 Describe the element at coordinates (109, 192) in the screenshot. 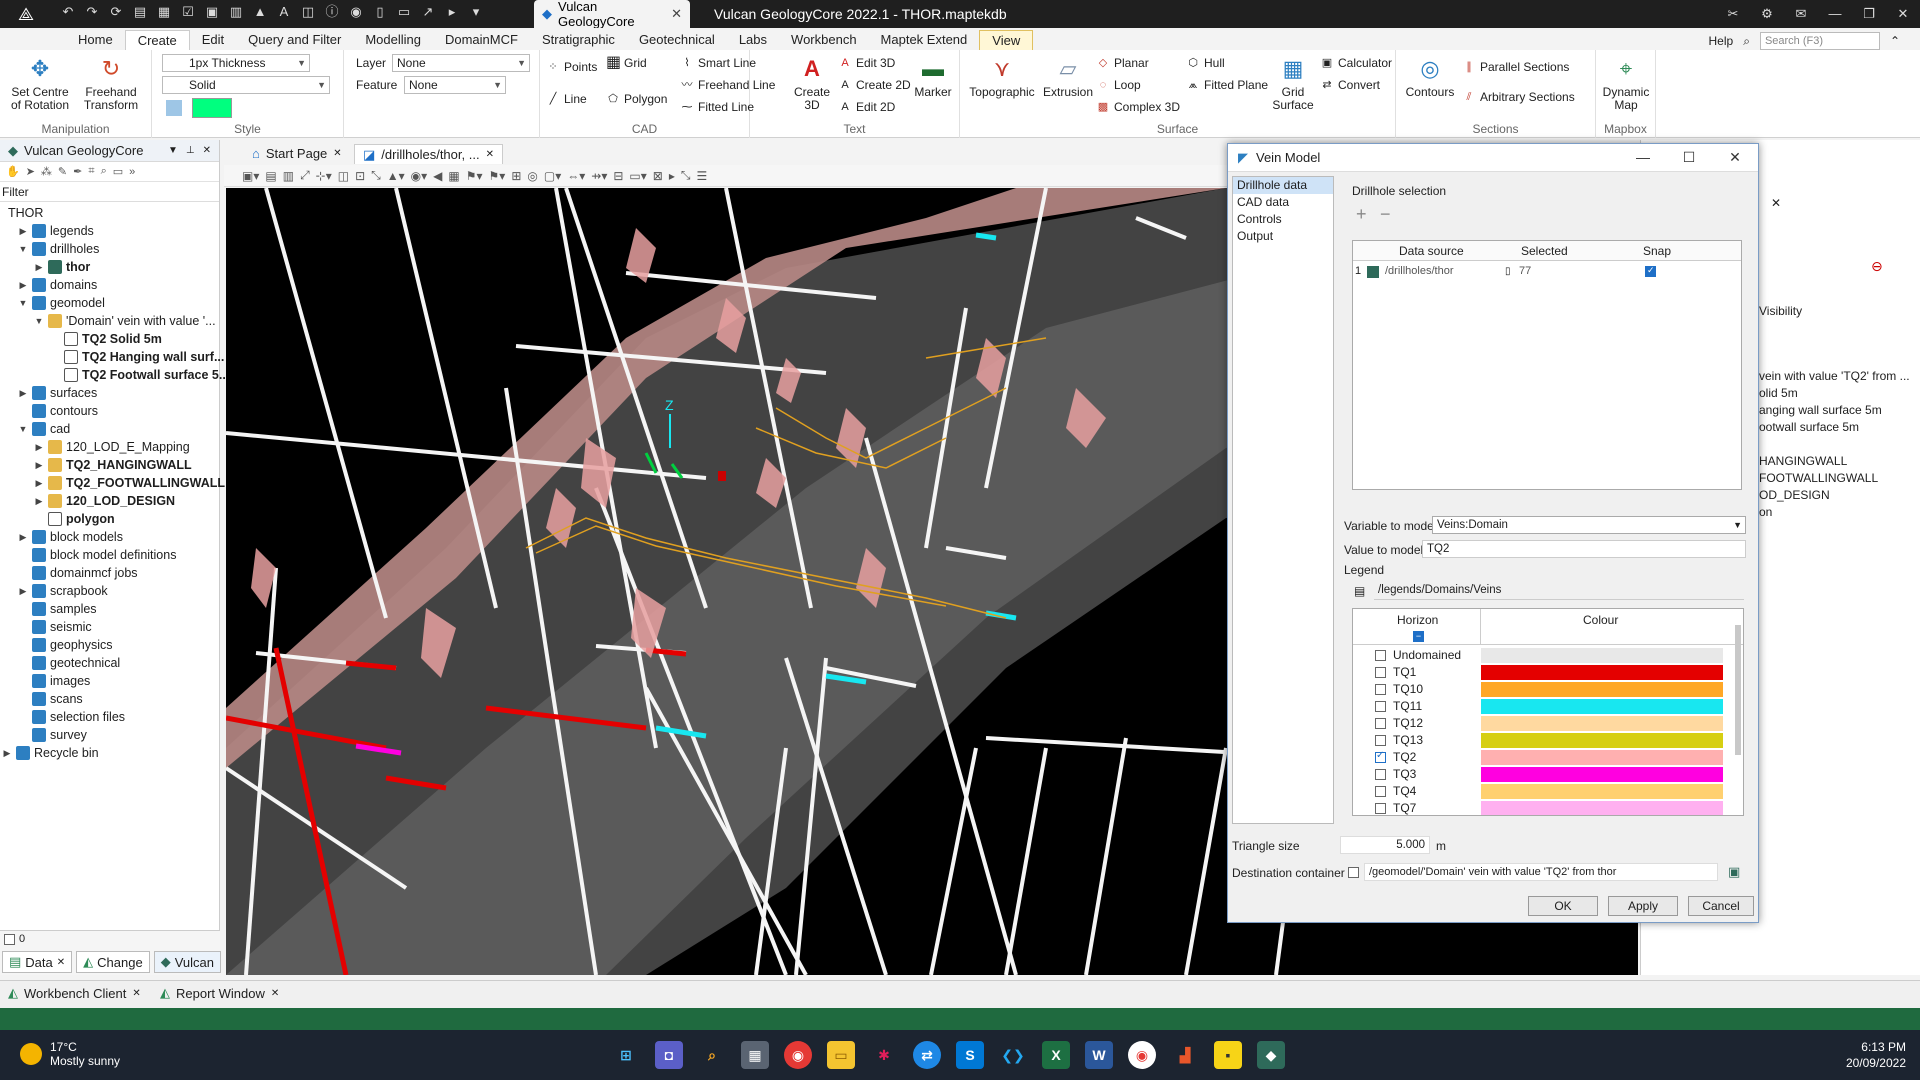

I see `filter-input: Filter` at that location.